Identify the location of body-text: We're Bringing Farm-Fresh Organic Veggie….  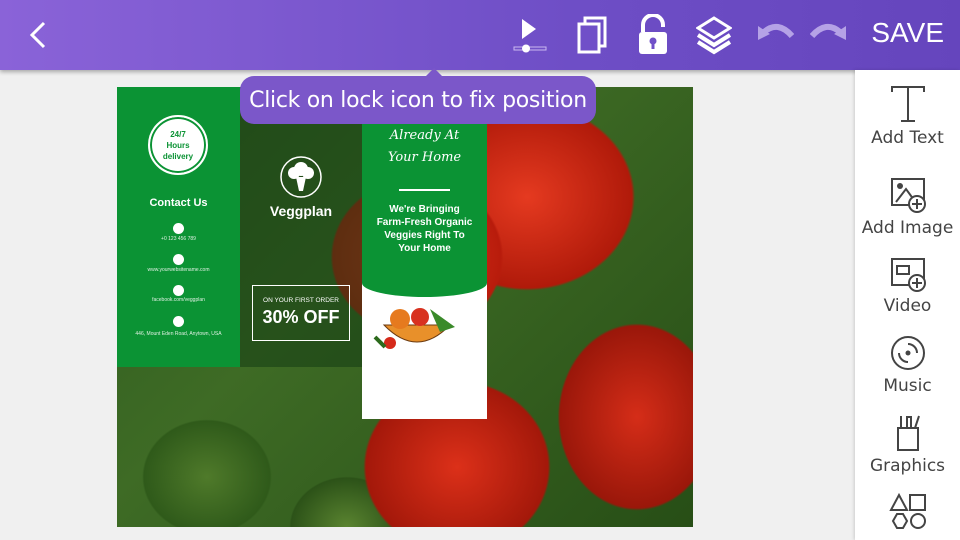
(424, 229).